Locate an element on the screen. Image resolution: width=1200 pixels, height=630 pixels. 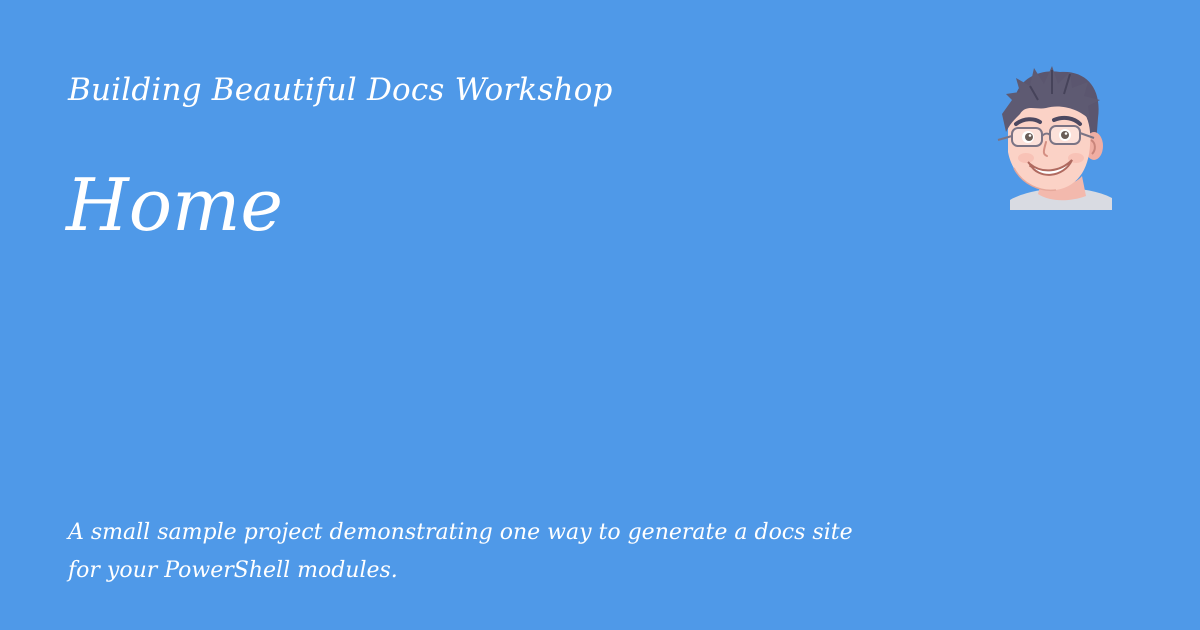
site-name: Building Beautiful Docs Workshop is located at coordinates (340, 90).